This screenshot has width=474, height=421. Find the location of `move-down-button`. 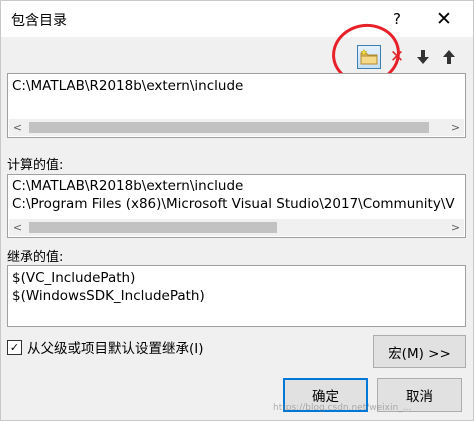

move-down-button is located at coordinates (423, 57).